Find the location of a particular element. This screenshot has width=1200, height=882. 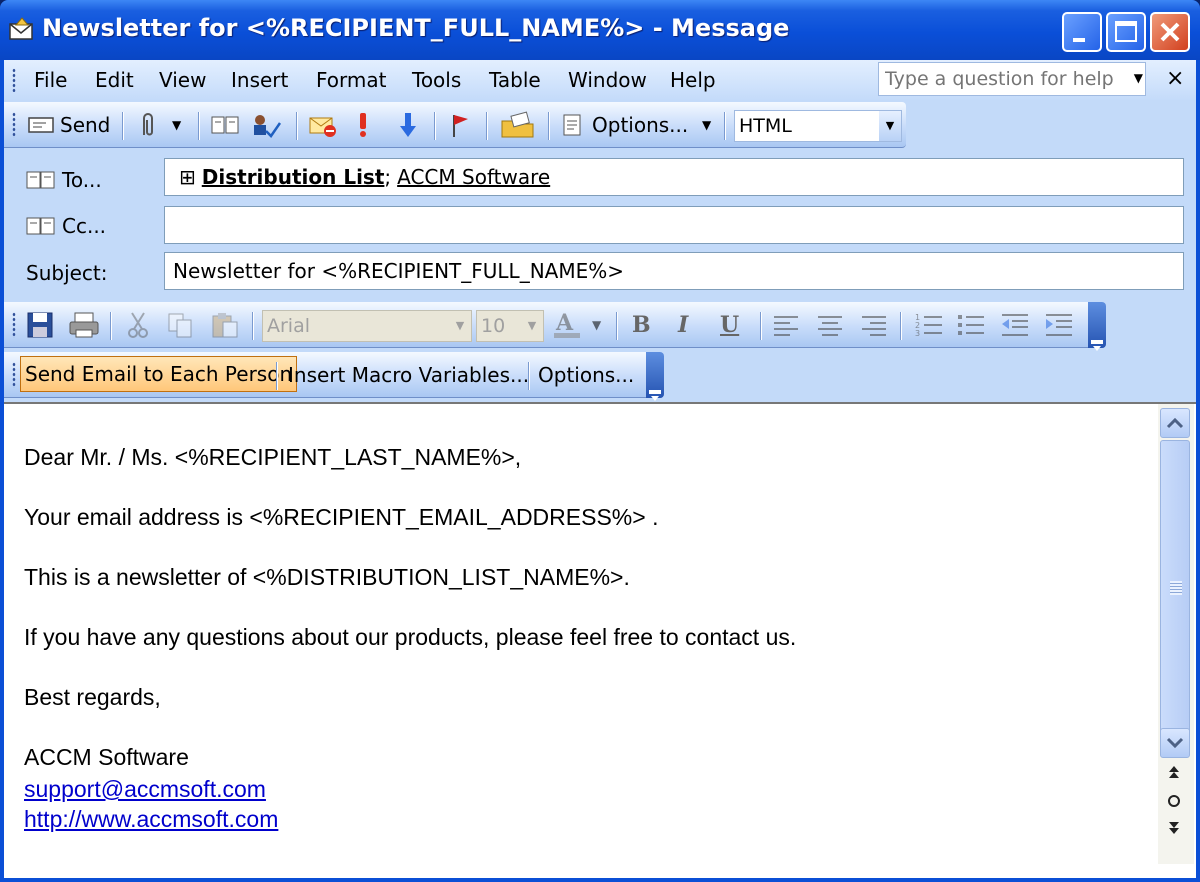

close-icon is located at coordinates (1170, 32).